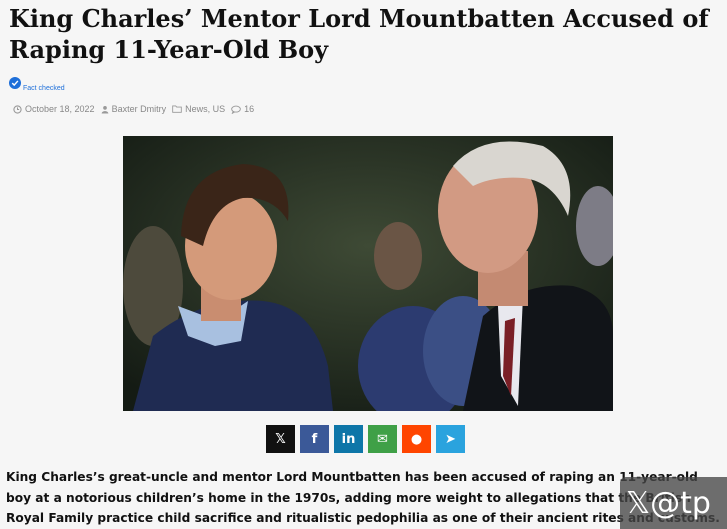 The width and height of the screenshot is (727, 529). I want to click on meta-author: Baxter Dmitry, so click(134, 109).